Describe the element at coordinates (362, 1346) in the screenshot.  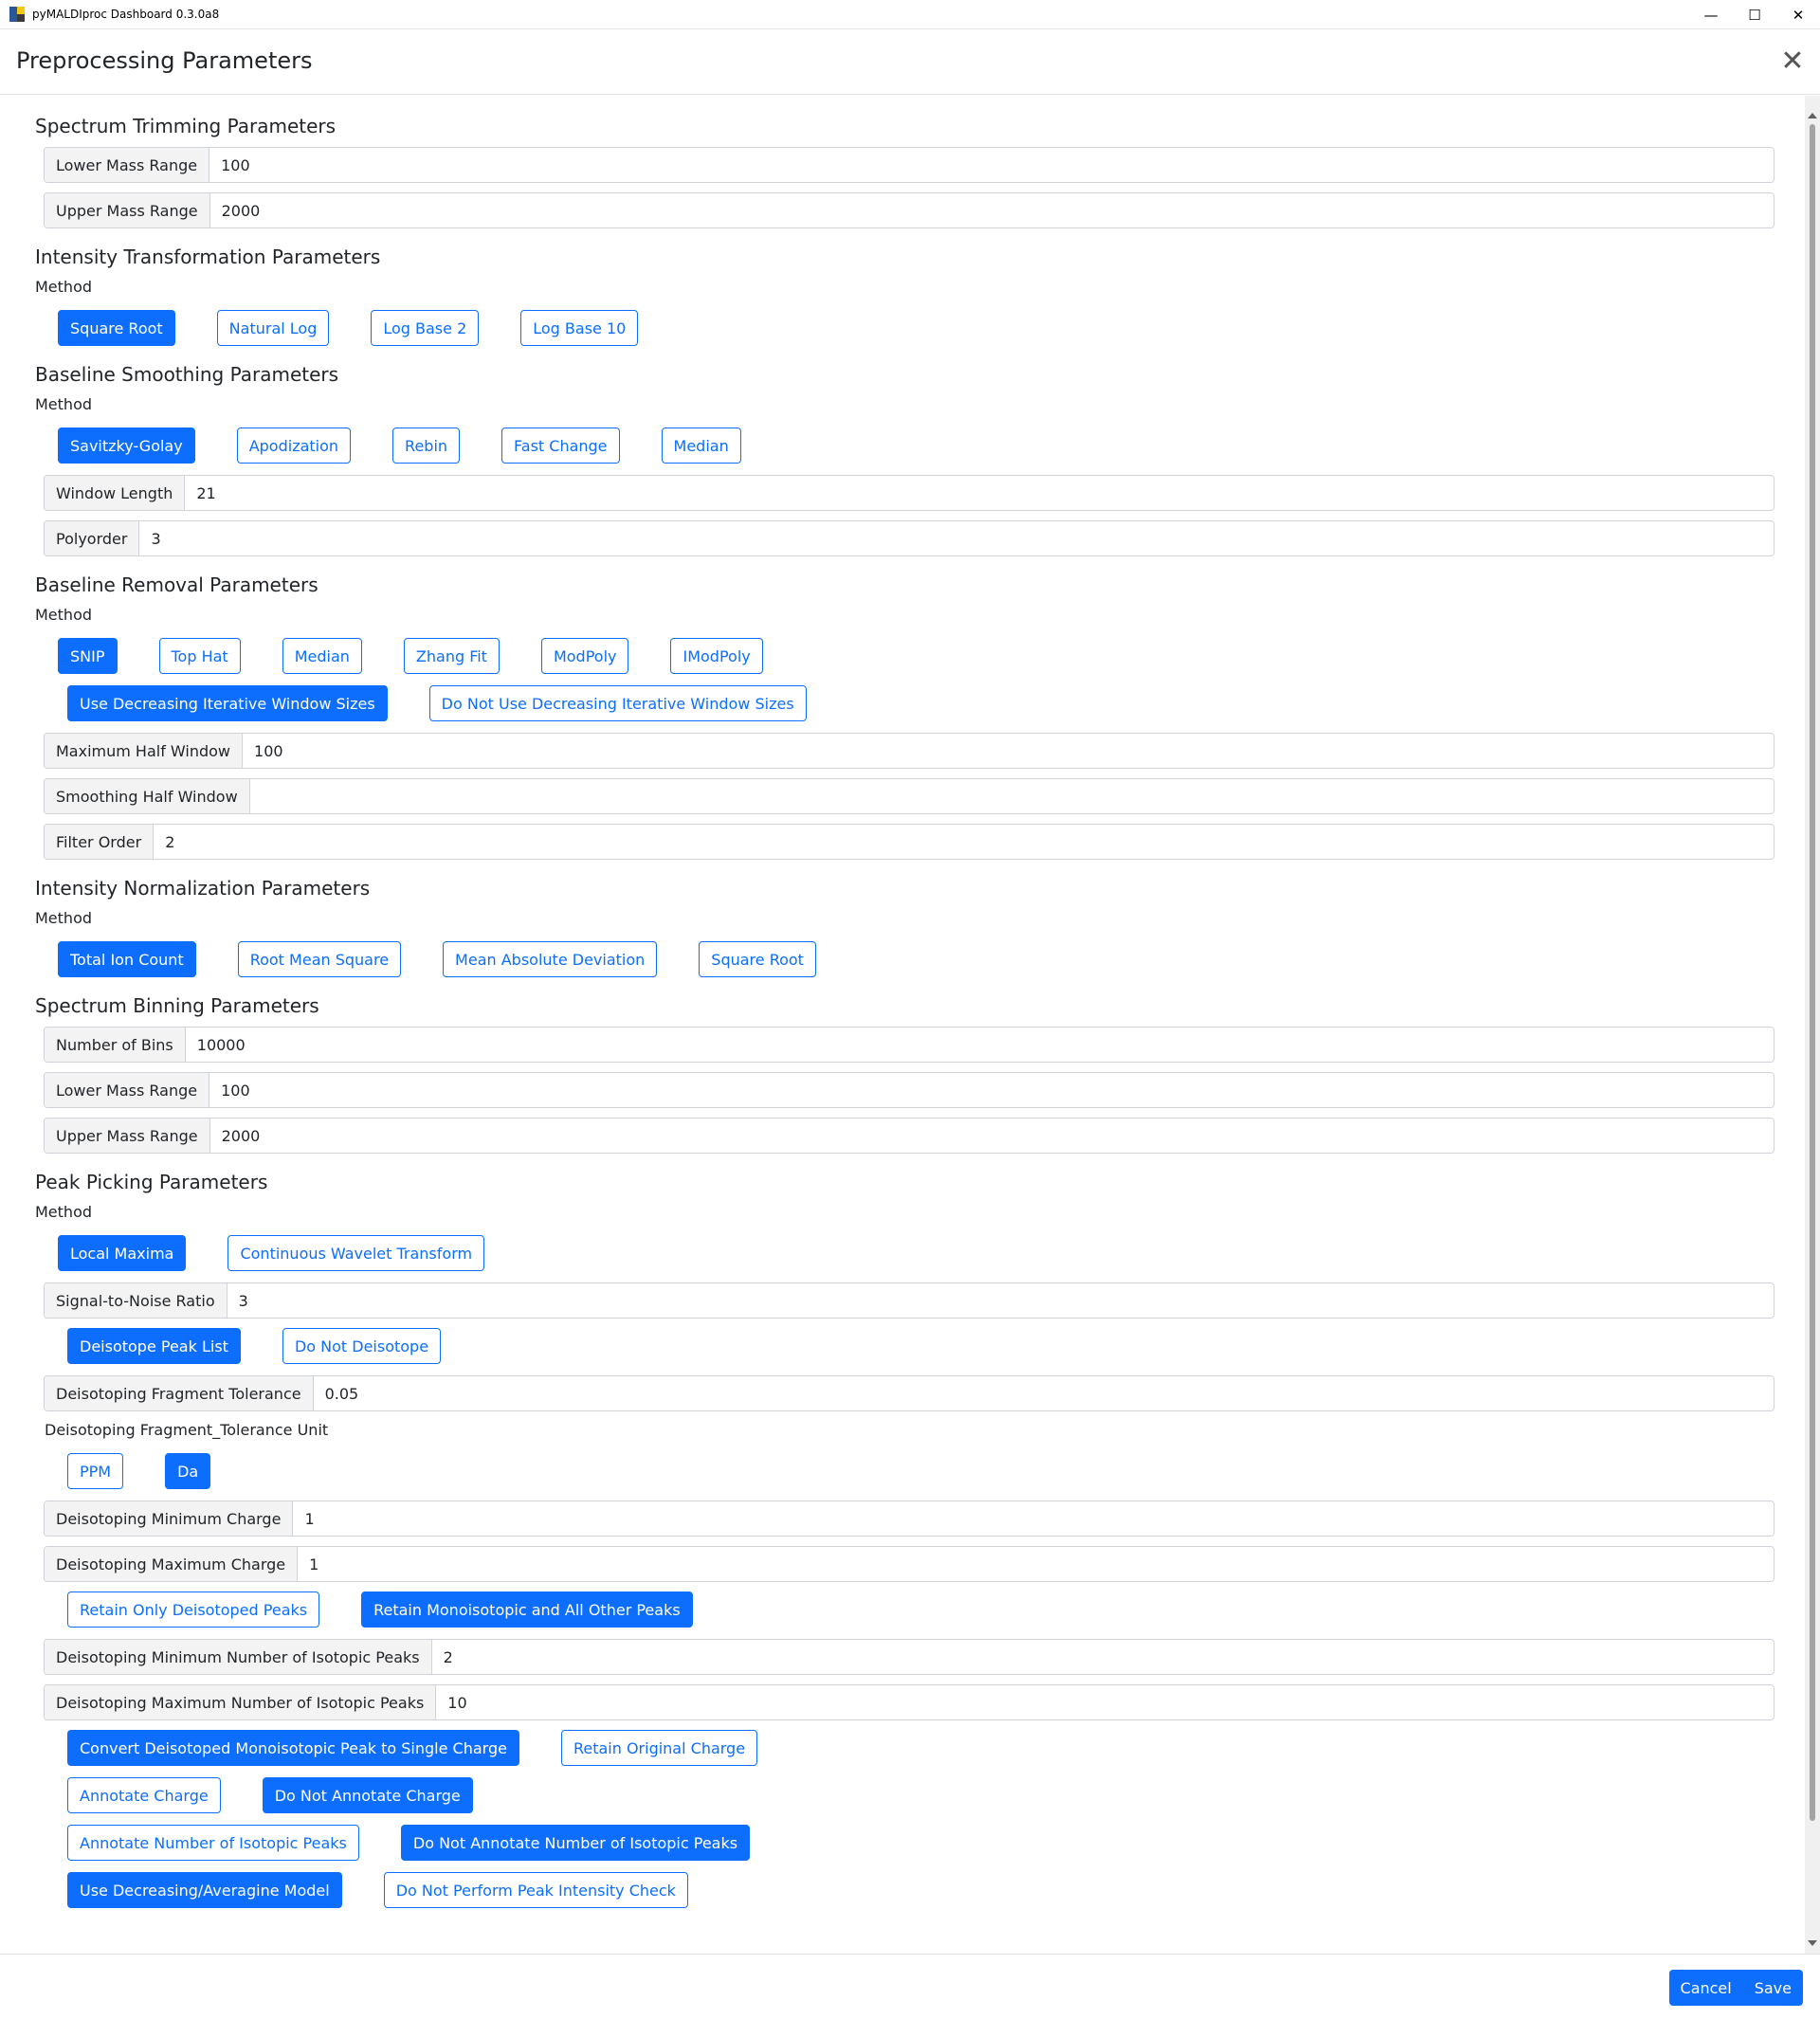
I see `no-deisotope-button: Do Not Deisotope` at that location.